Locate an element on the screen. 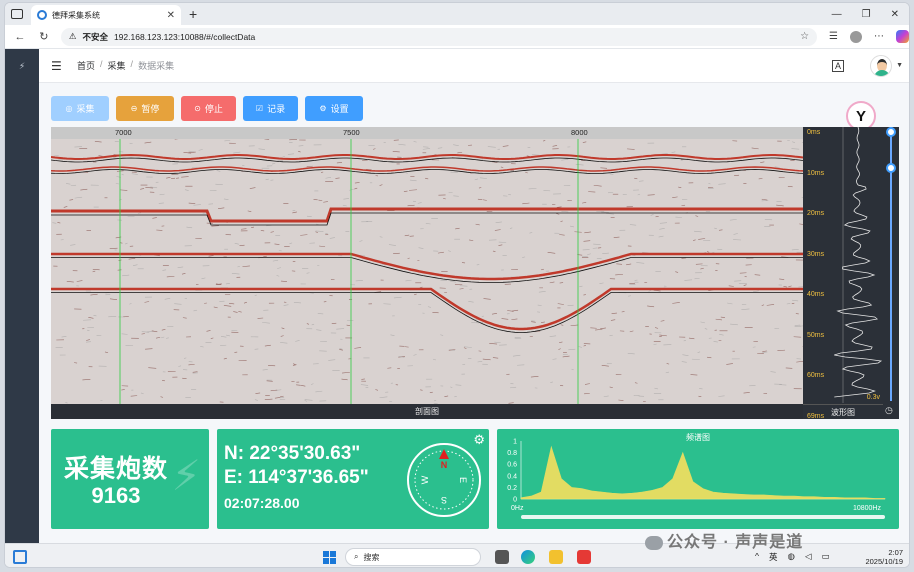 This screenshot has height=572, width=914. gear-icon: ⚙ is located at coordinates (323, 108).